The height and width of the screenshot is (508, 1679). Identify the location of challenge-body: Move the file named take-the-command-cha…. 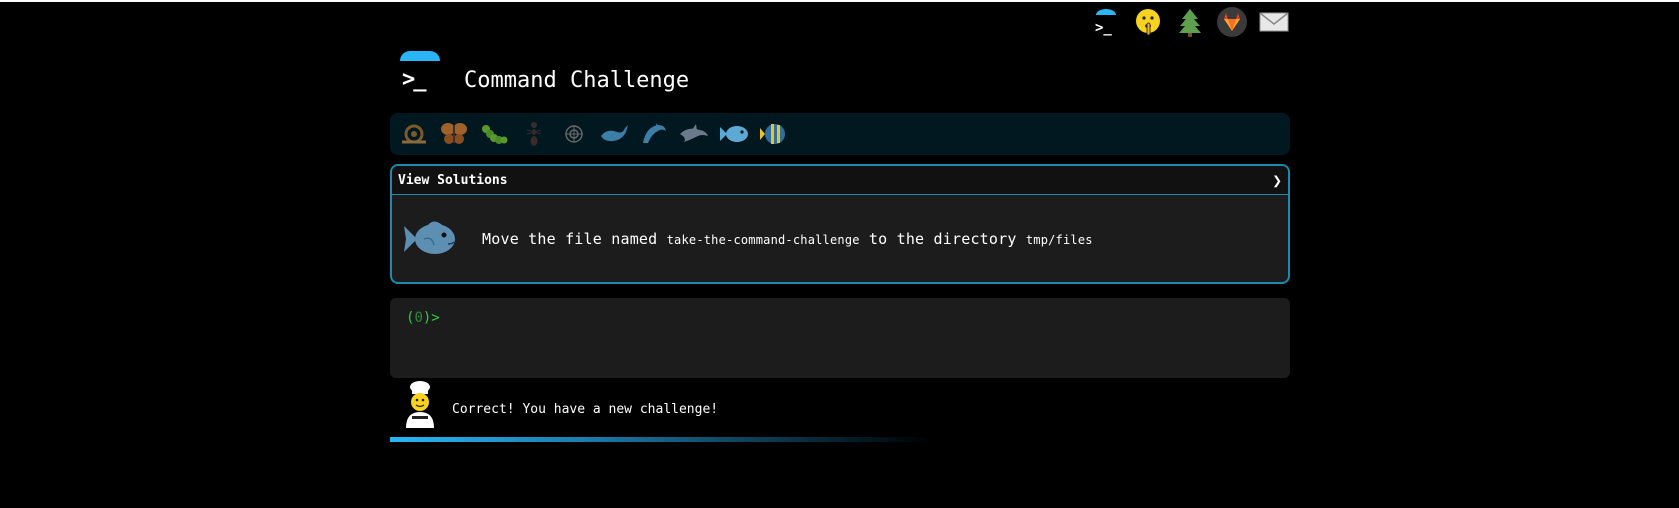
(840, 239).